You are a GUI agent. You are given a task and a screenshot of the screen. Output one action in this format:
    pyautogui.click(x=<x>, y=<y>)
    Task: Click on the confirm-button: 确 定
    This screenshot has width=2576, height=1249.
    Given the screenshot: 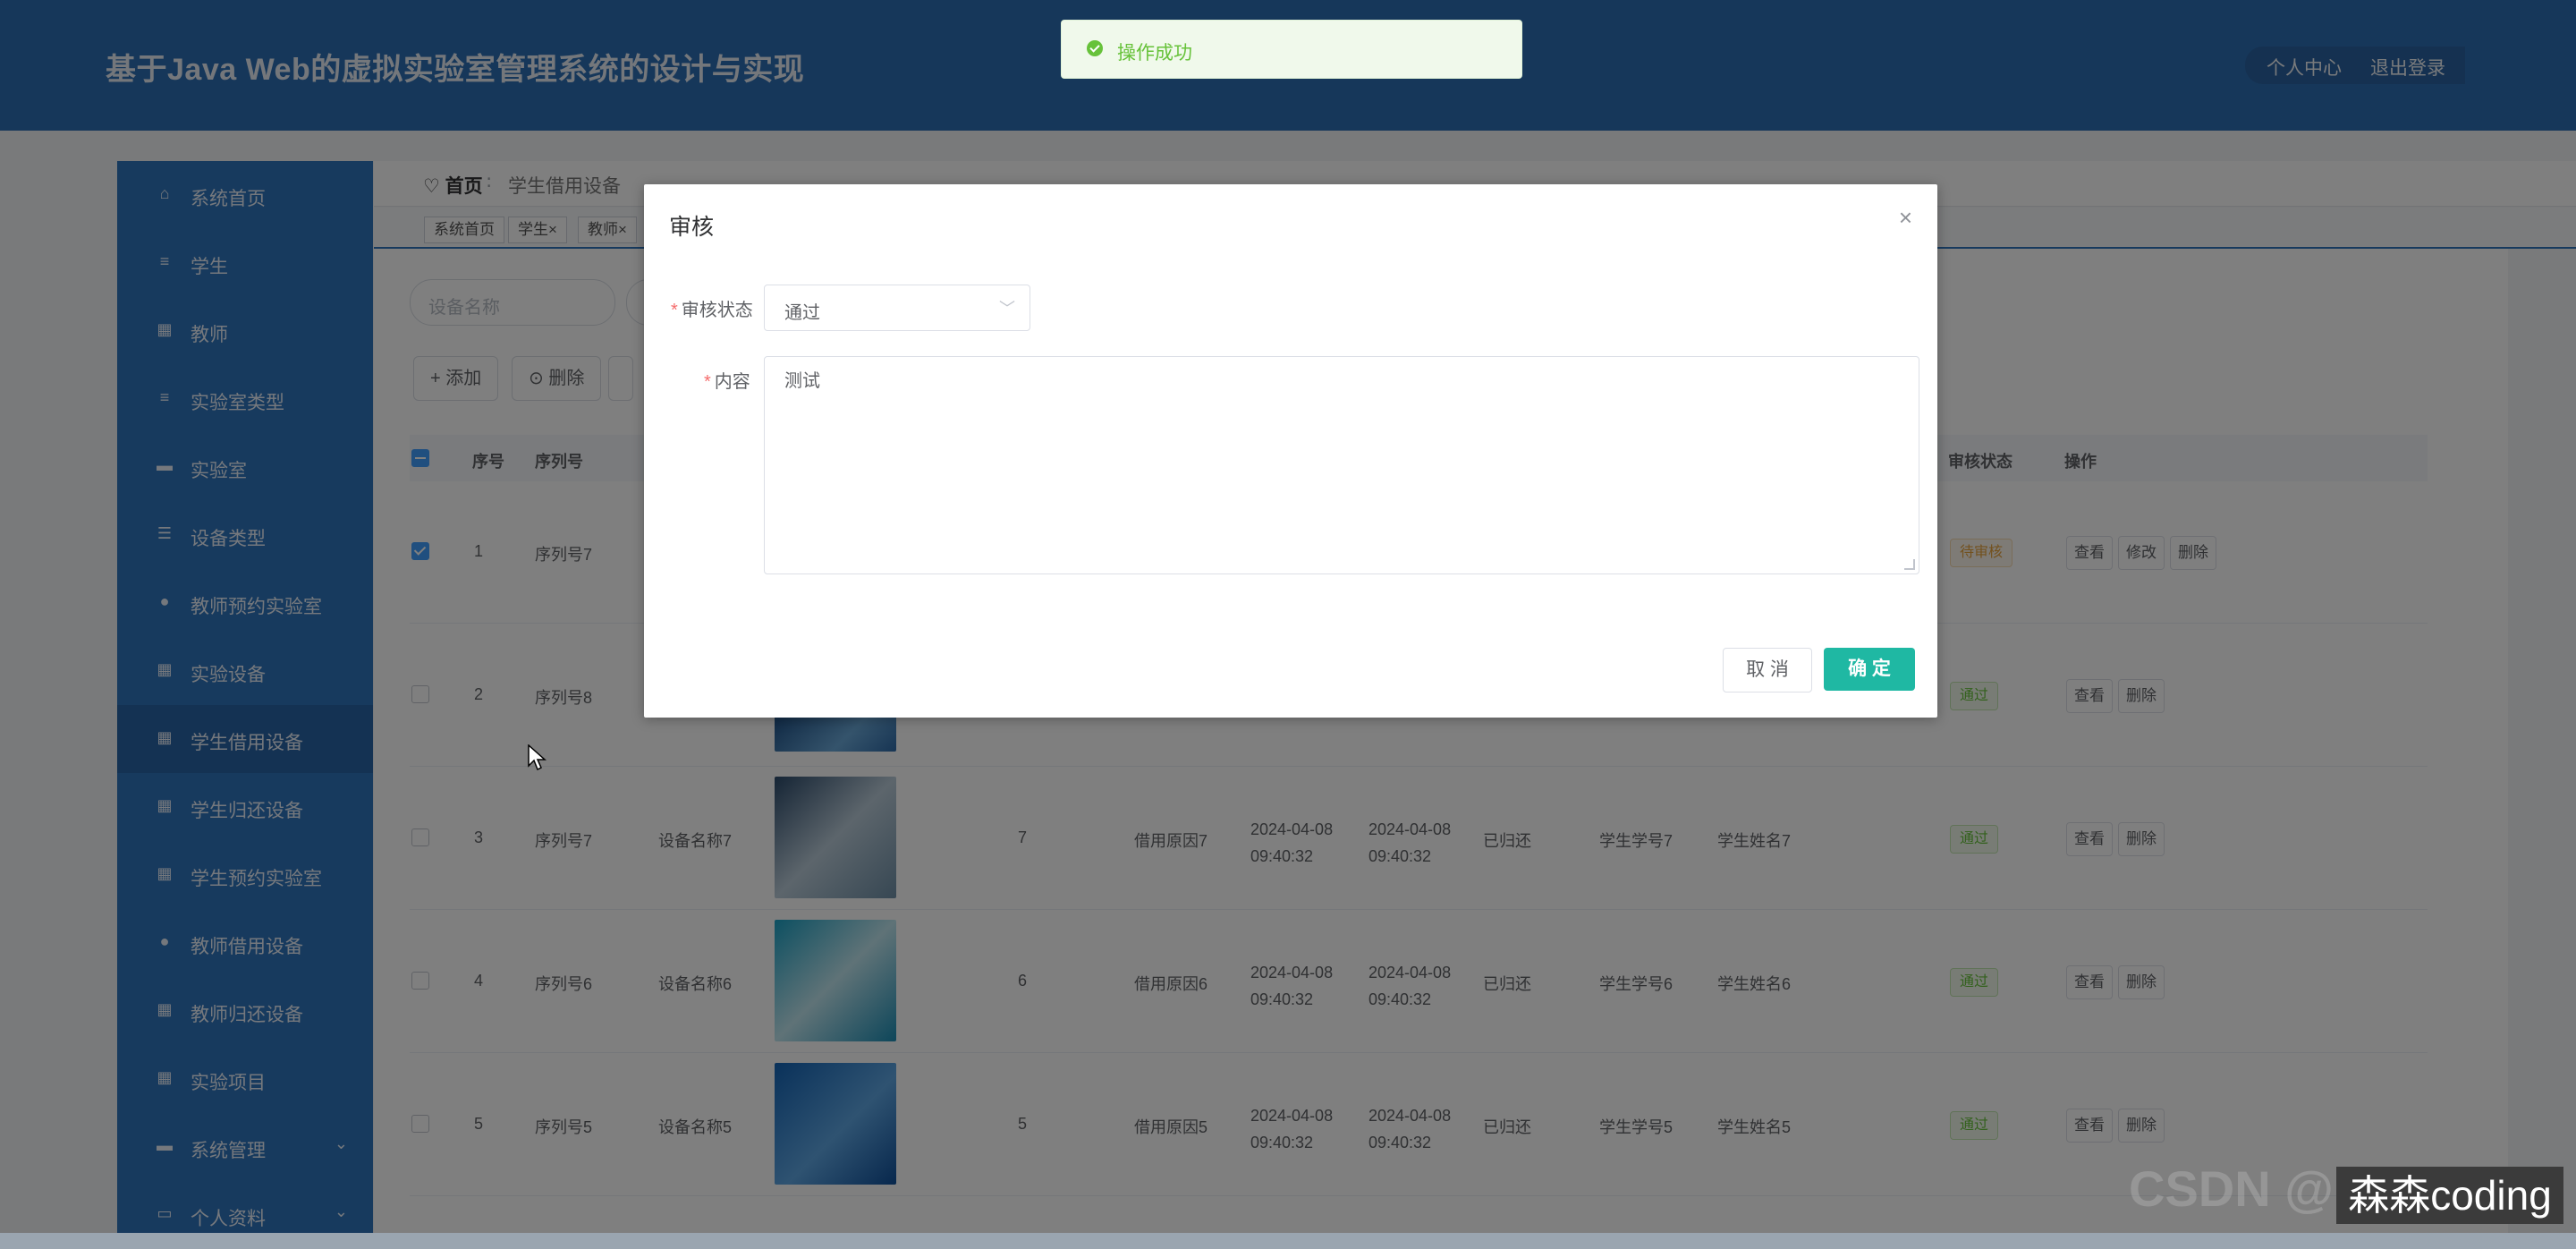 What is the action you would take?
    pyautogui.click(x=1869, y=669)
    